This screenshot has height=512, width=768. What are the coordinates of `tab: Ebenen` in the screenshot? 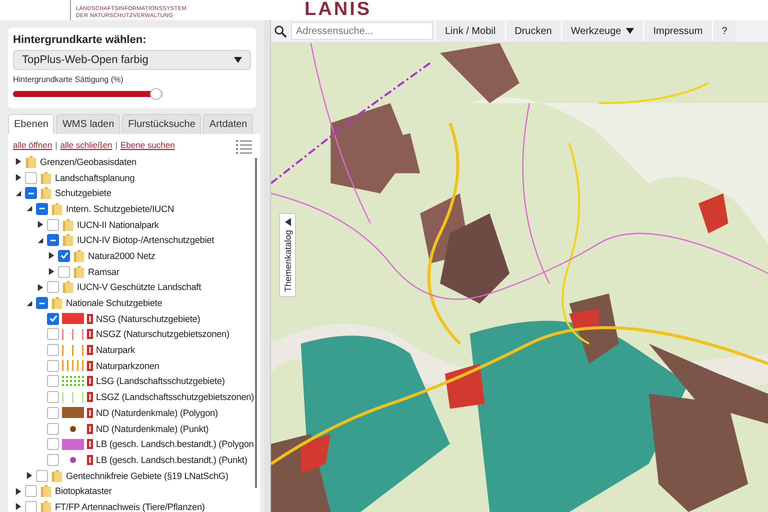 It's located at (31, 124).